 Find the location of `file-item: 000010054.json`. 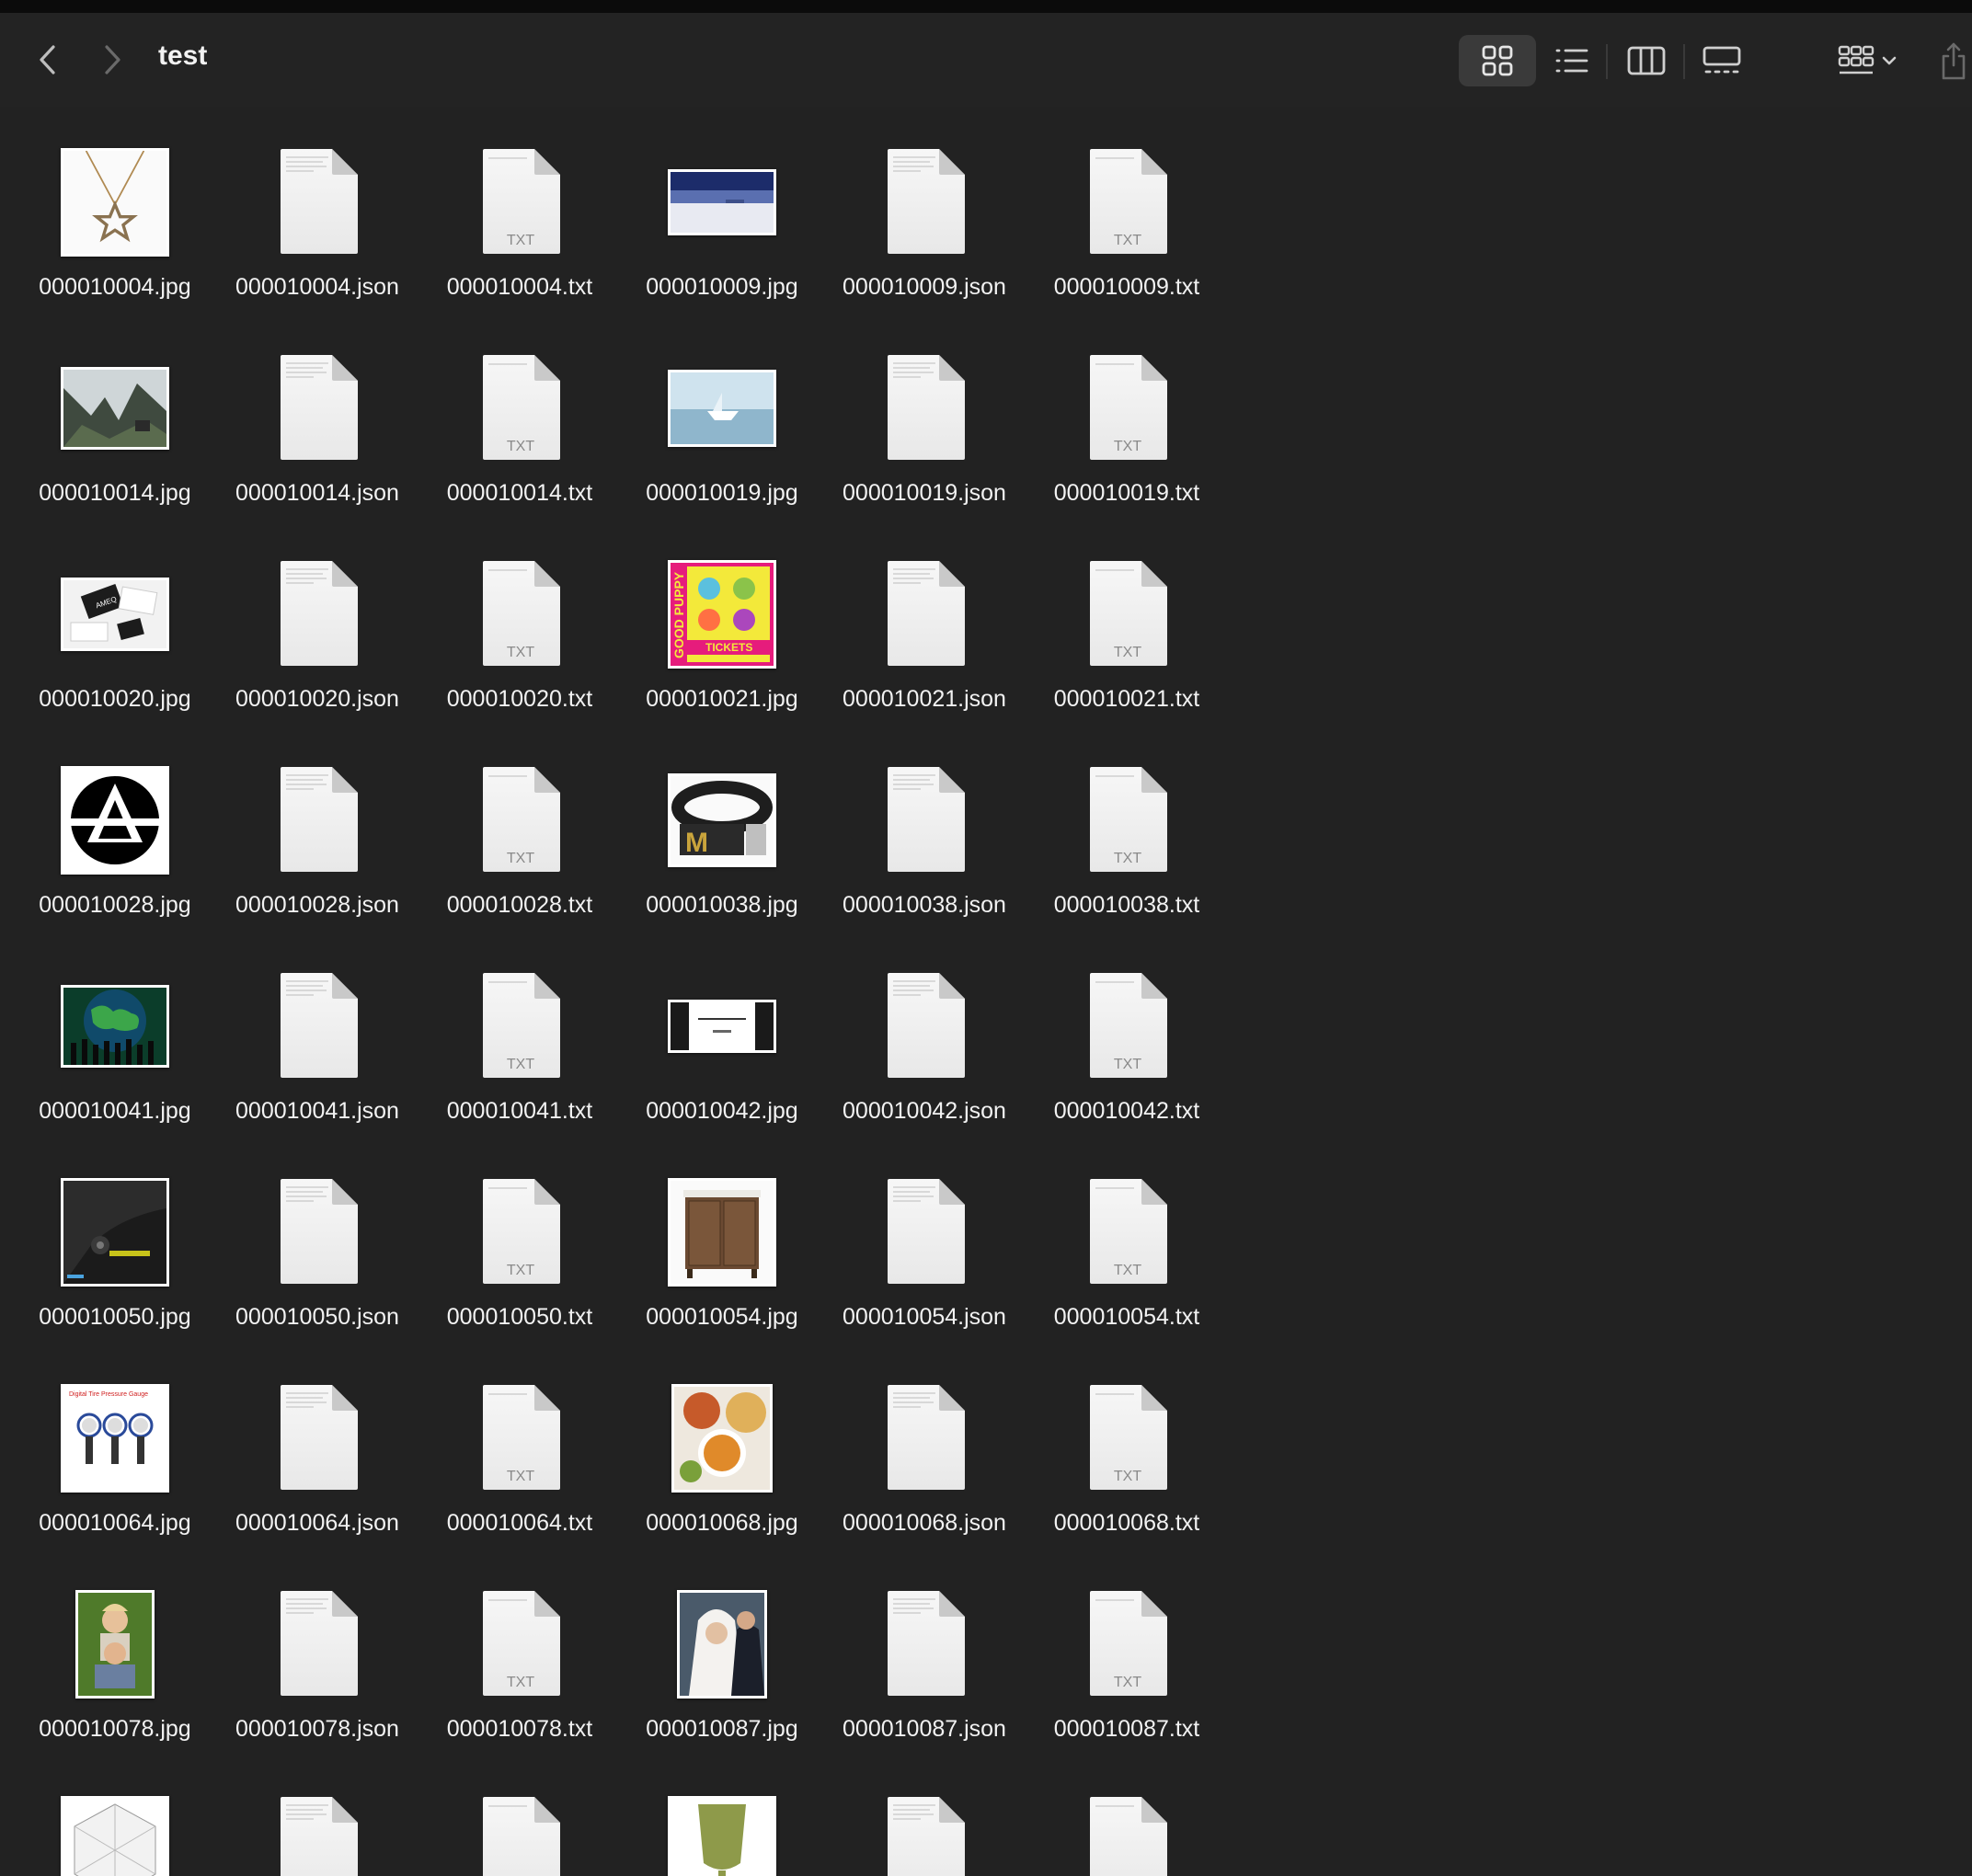

file-item: 000010054.json is located at coordinates (925, 1260).